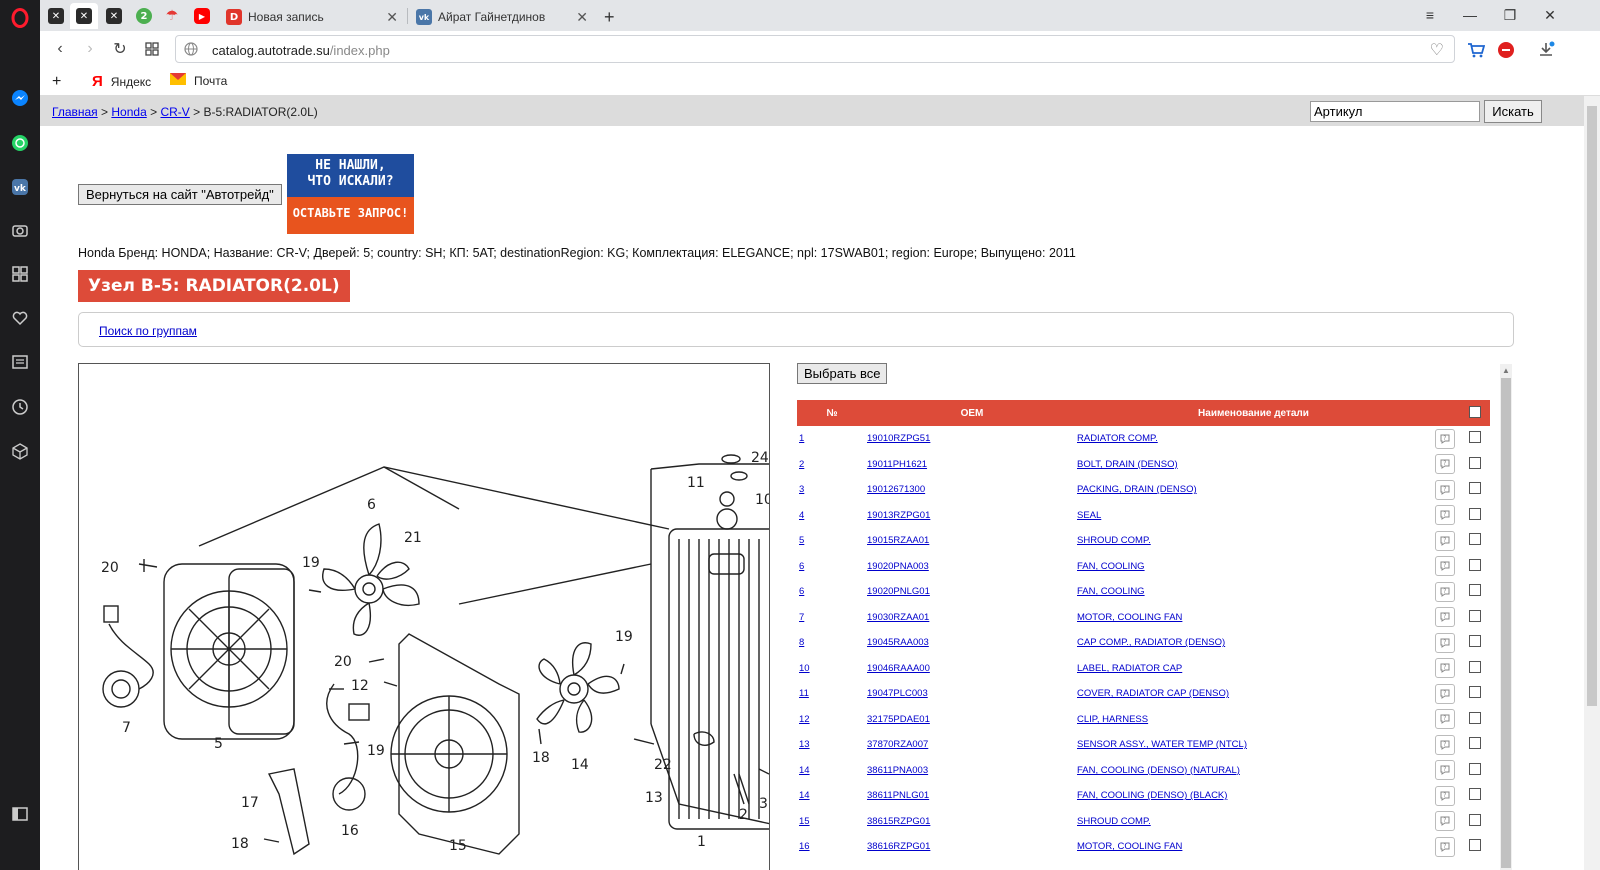 The image size is (1600, 870). I want to click on extensions-cube-icon, so click(20, 451).